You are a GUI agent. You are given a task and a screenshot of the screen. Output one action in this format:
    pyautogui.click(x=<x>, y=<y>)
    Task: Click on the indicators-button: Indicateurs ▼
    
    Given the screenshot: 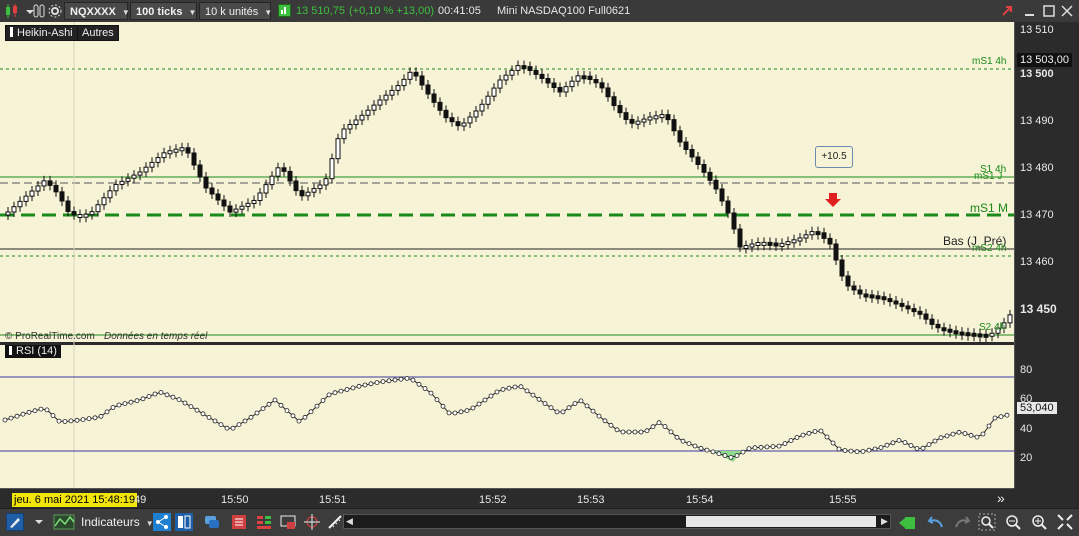 What is the action you would take?
    pyautogui.click(x=115, y=522)
    